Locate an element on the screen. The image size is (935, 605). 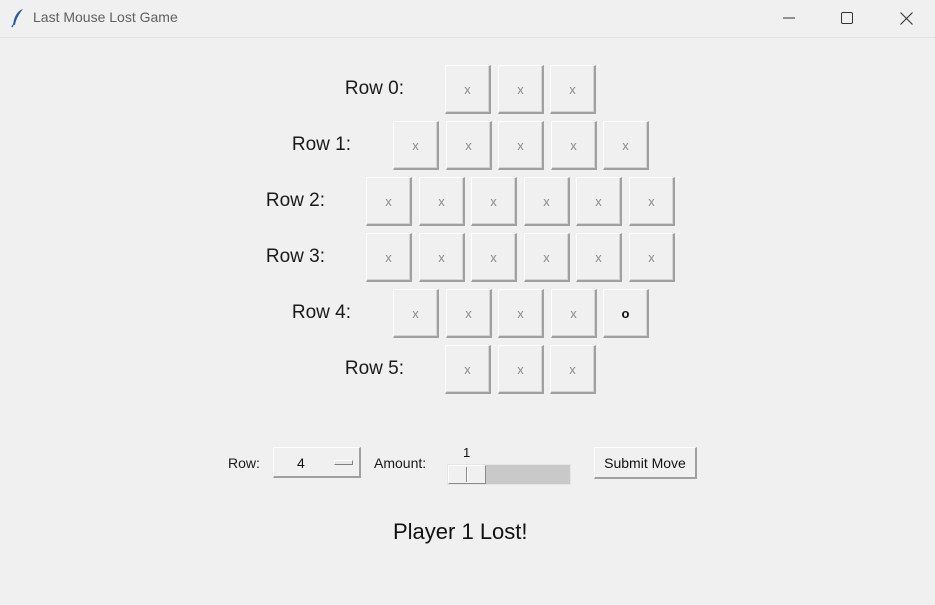
window-title: Last Mouse Lost Game is located at coordinates (105, 17).